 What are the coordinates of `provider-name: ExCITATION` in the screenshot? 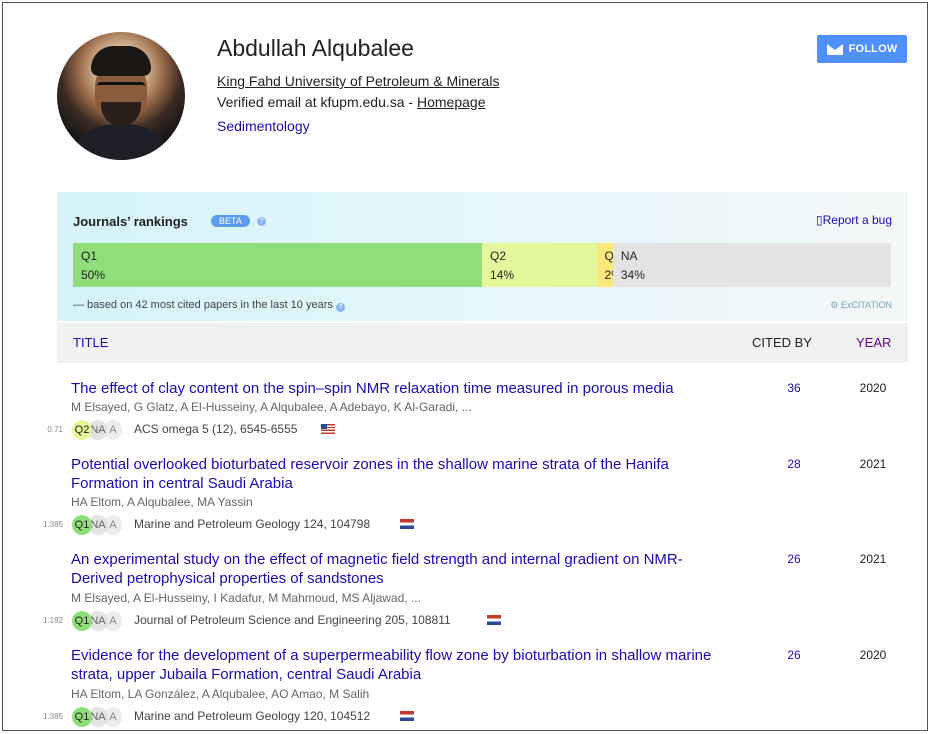 It's located at (866, 305).